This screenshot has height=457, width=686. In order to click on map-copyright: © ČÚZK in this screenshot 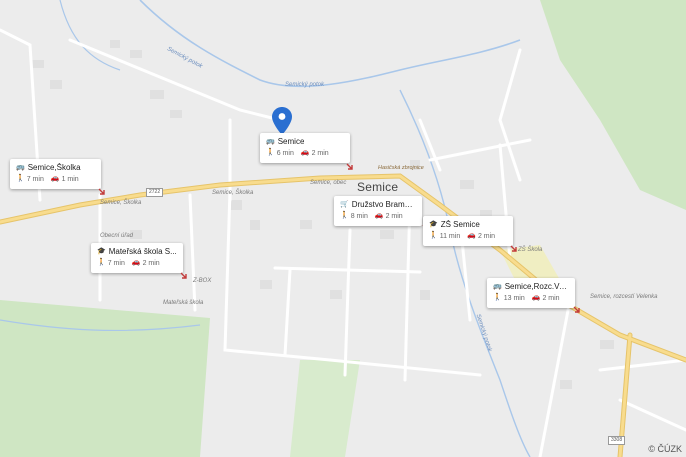, I will do `click(665, 449)`.